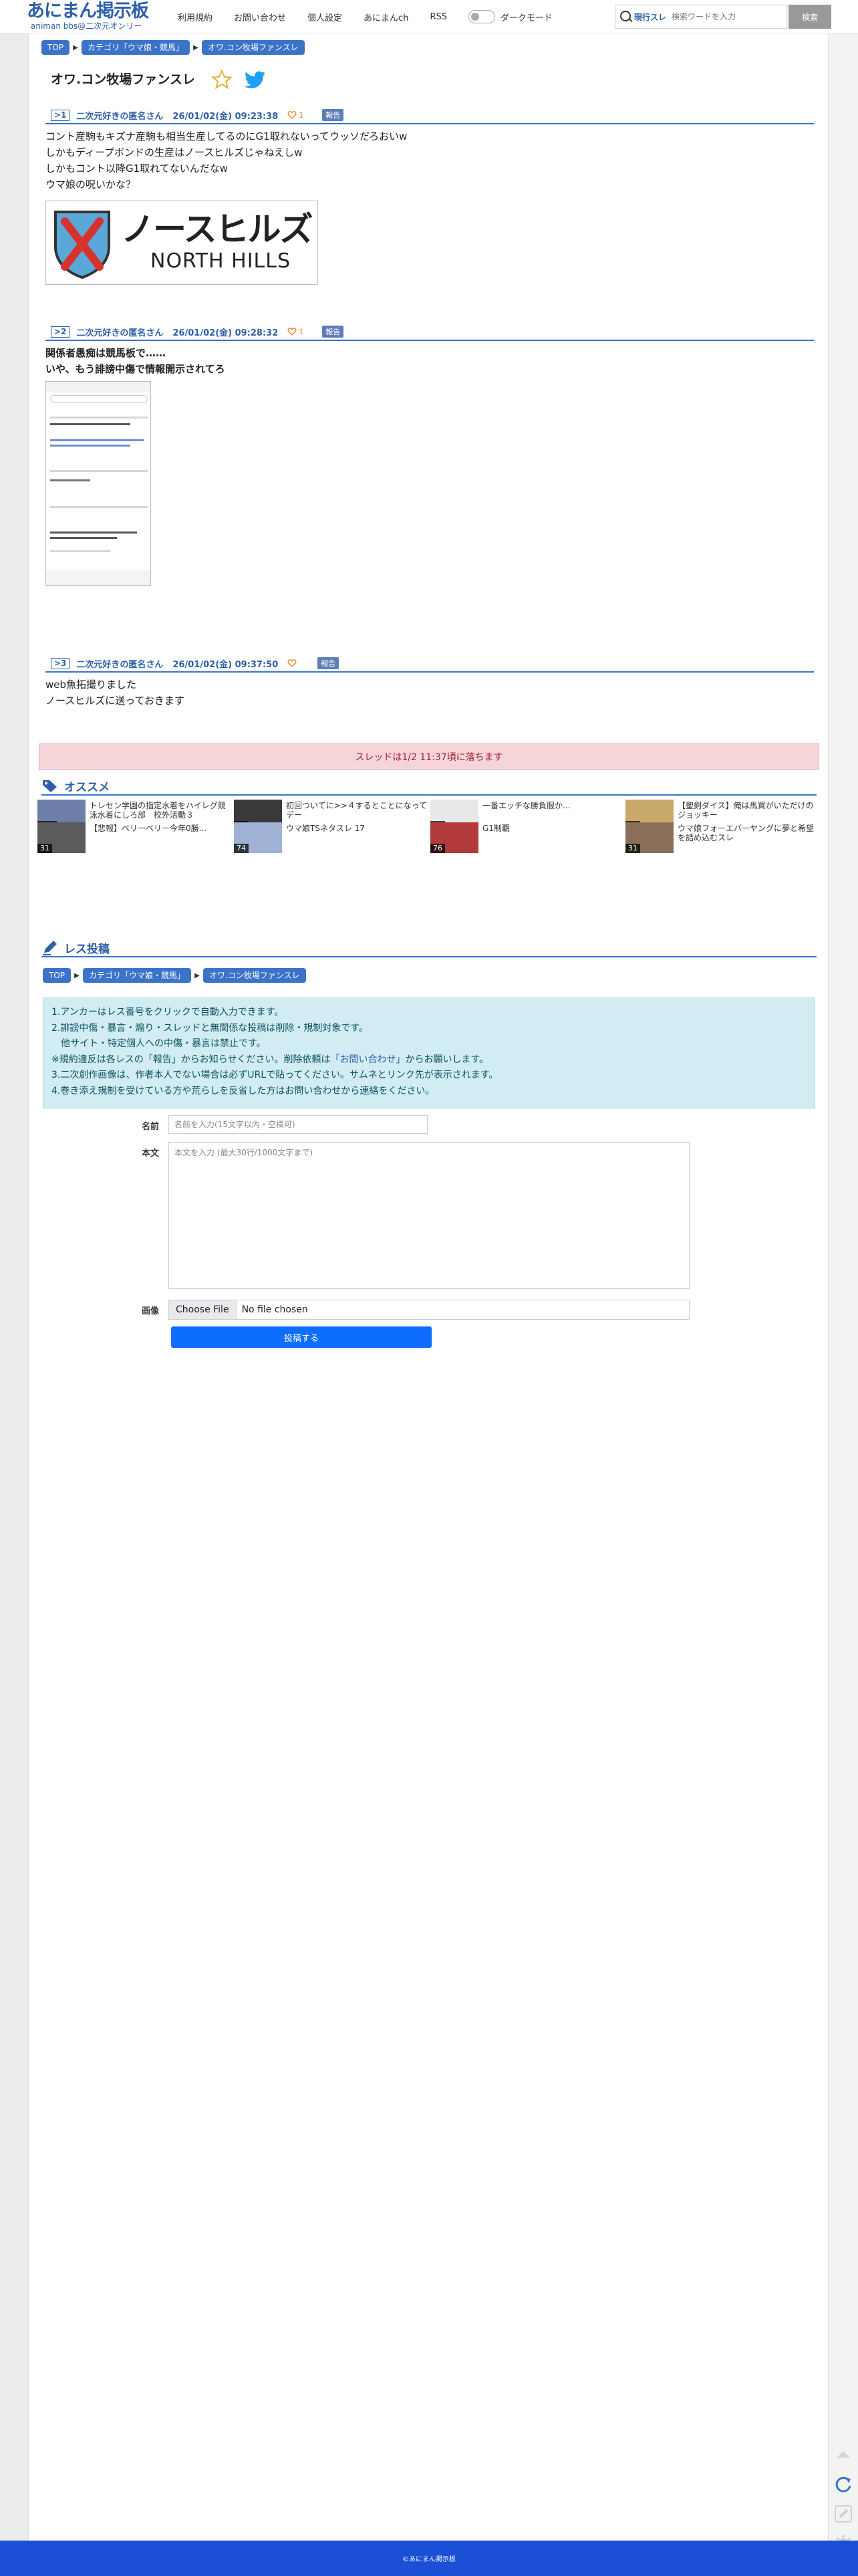 The width and height of the screenshot is (858, 2576). What do you see at coordinates (746, 810) in the screenshot?
I see `recommend-title-text: 【聖剣ダイス】俺は馬買がいただけのジョッキー` at bounding box center [746, 810].